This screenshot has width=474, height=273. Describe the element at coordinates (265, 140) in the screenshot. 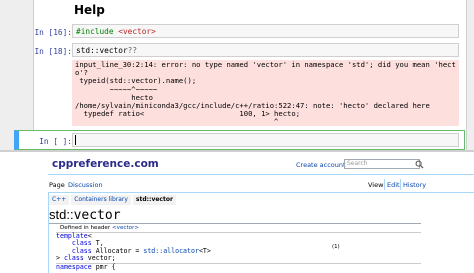

I see `active-cell-input` at that location.